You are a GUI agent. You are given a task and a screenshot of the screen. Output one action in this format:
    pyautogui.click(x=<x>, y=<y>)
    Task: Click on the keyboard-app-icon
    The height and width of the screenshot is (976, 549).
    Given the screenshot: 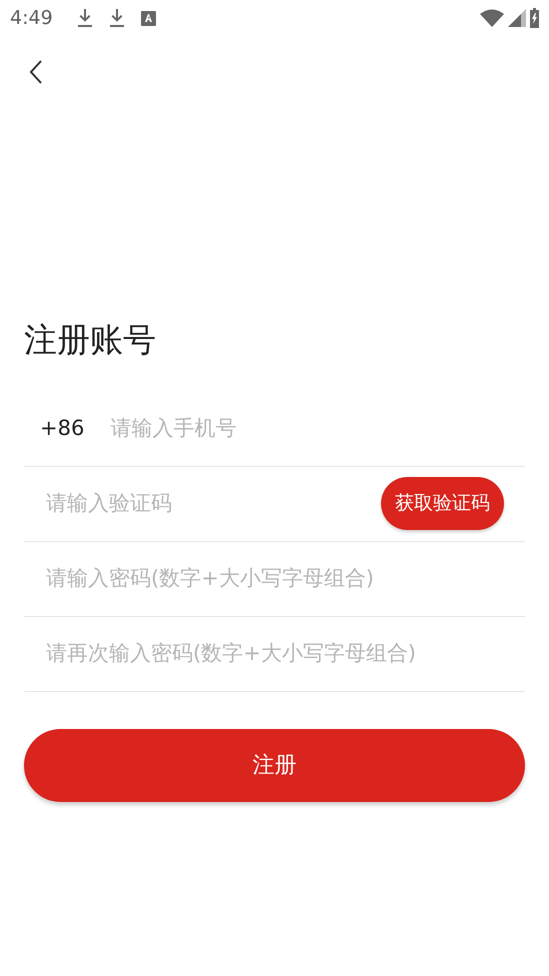 What is the action you would take?
    pyautogui.click(x=148, y=18)
    